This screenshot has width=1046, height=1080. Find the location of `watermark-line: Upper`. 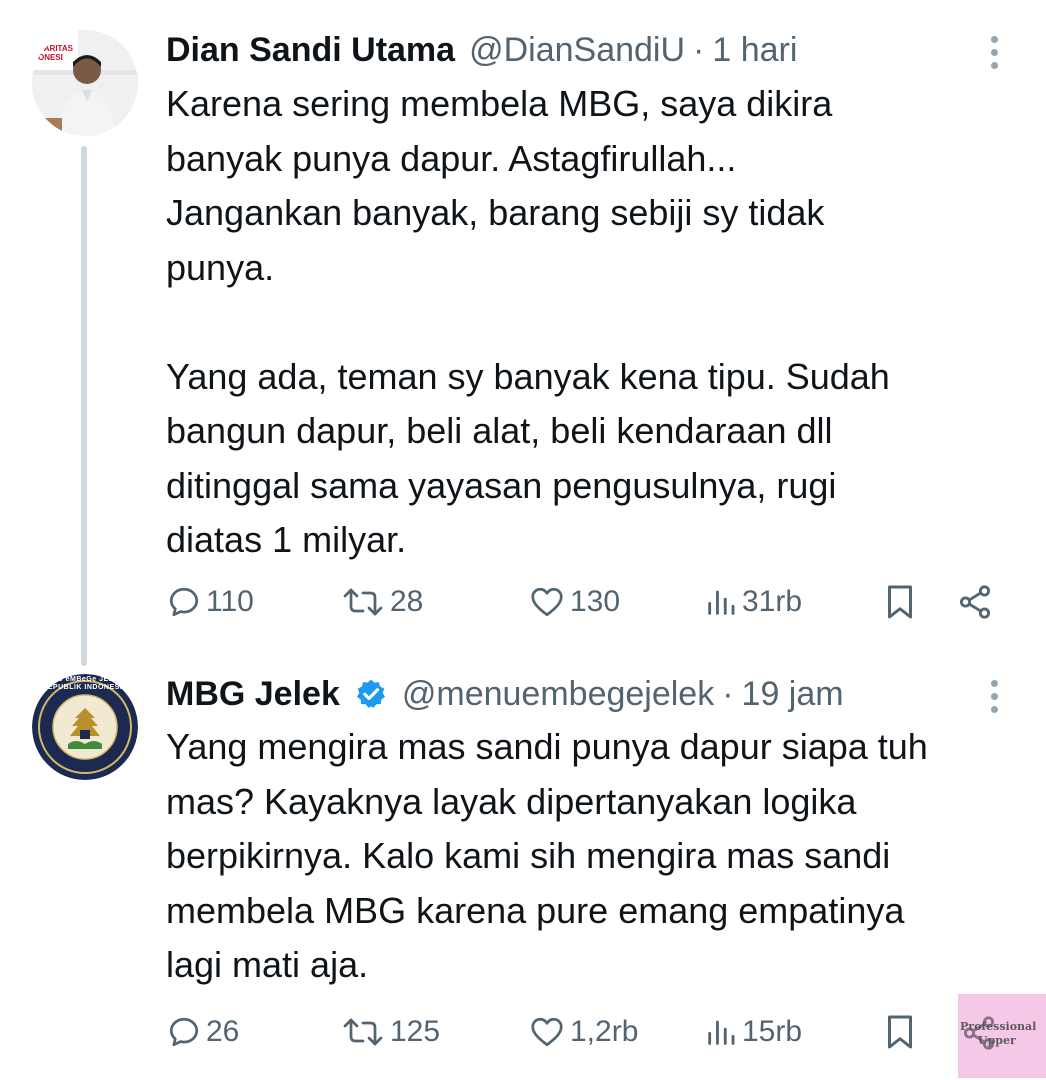

watermark-line: Upper is located at coordinates (997, 1040).